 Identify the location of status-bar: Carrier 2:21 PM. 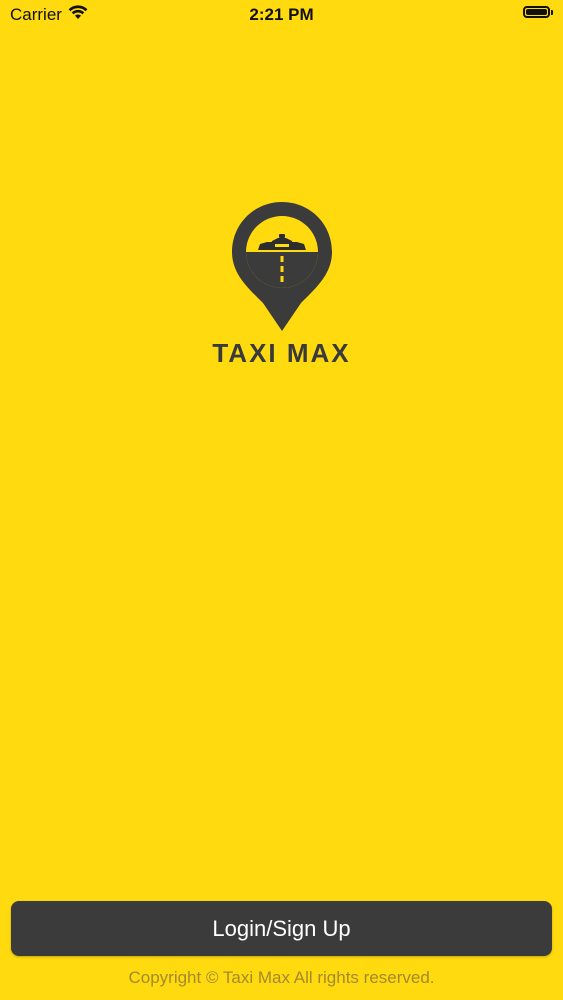
(281, 15).